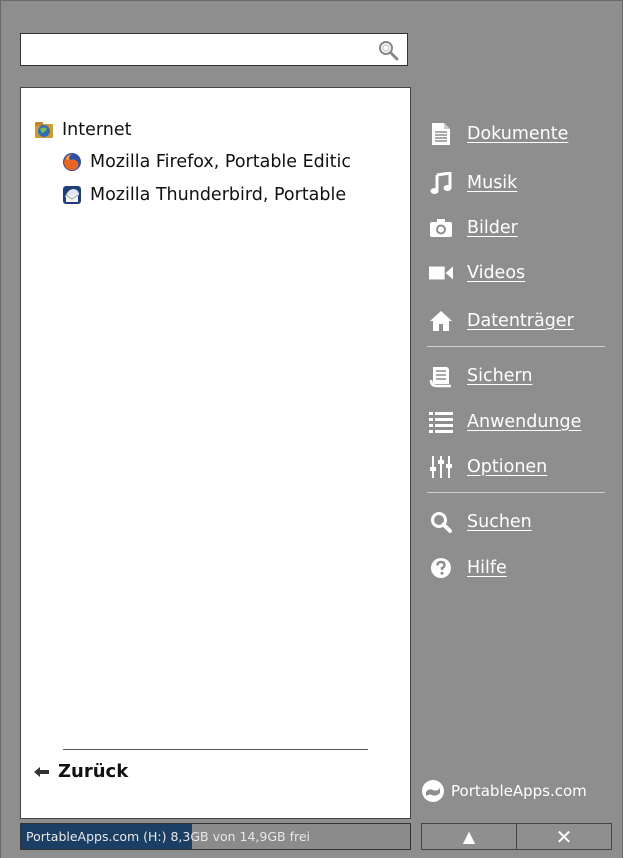  I want to click on sidebar-item-optionen: Optionen, so click(522, 467).